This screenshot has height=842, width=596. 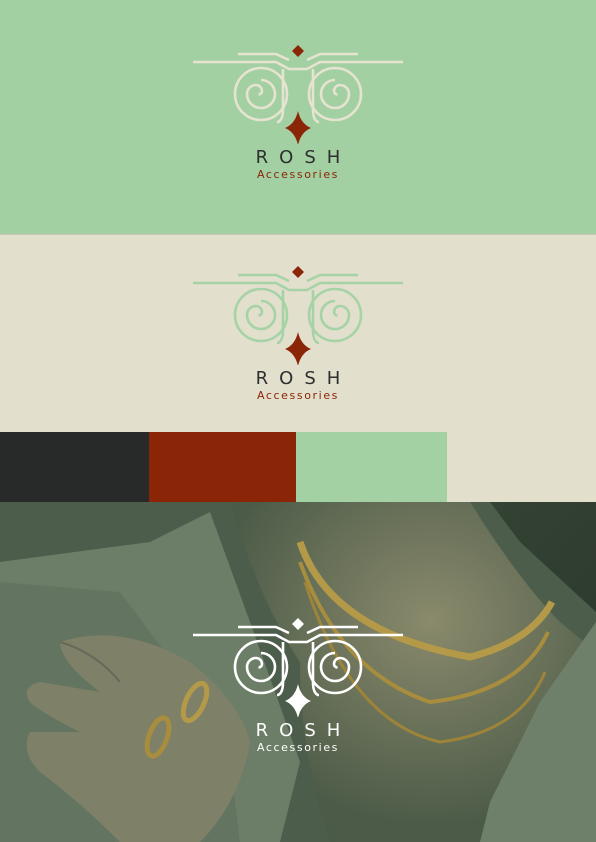 I want to click on swatch-cream, so click(x=521, y=467).